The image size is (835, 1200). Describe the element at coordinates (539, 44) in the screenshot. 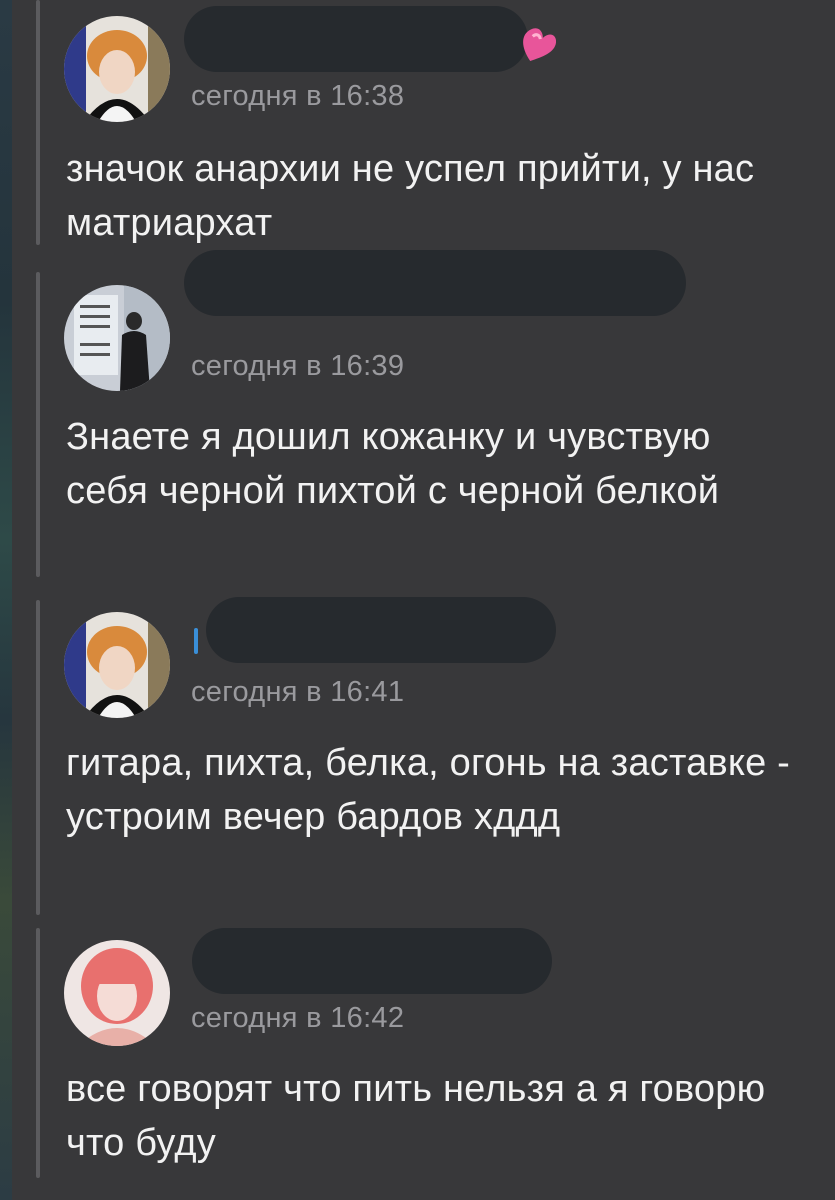

I see `heart-icon` at that location.